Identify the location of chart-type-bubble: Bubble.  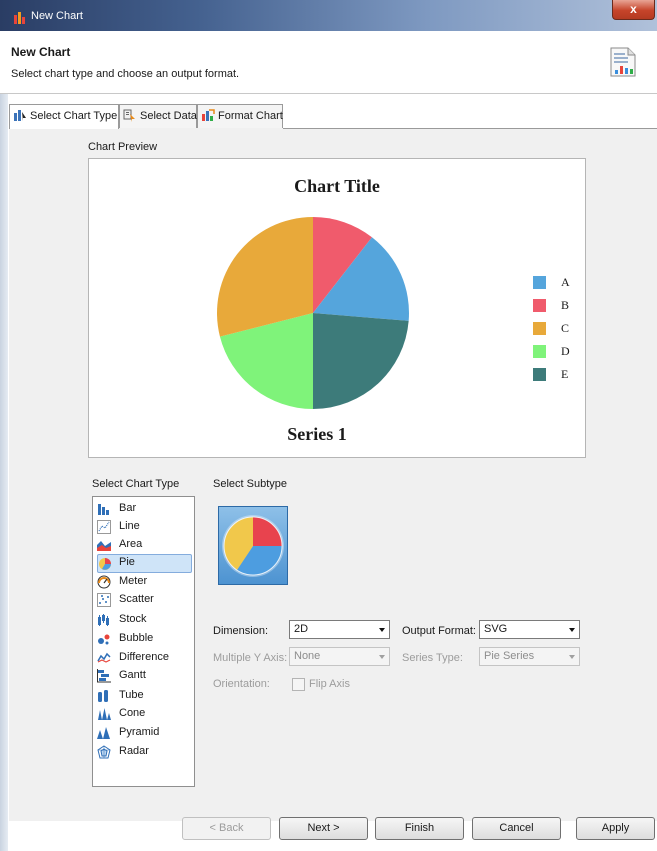
(144, 639).